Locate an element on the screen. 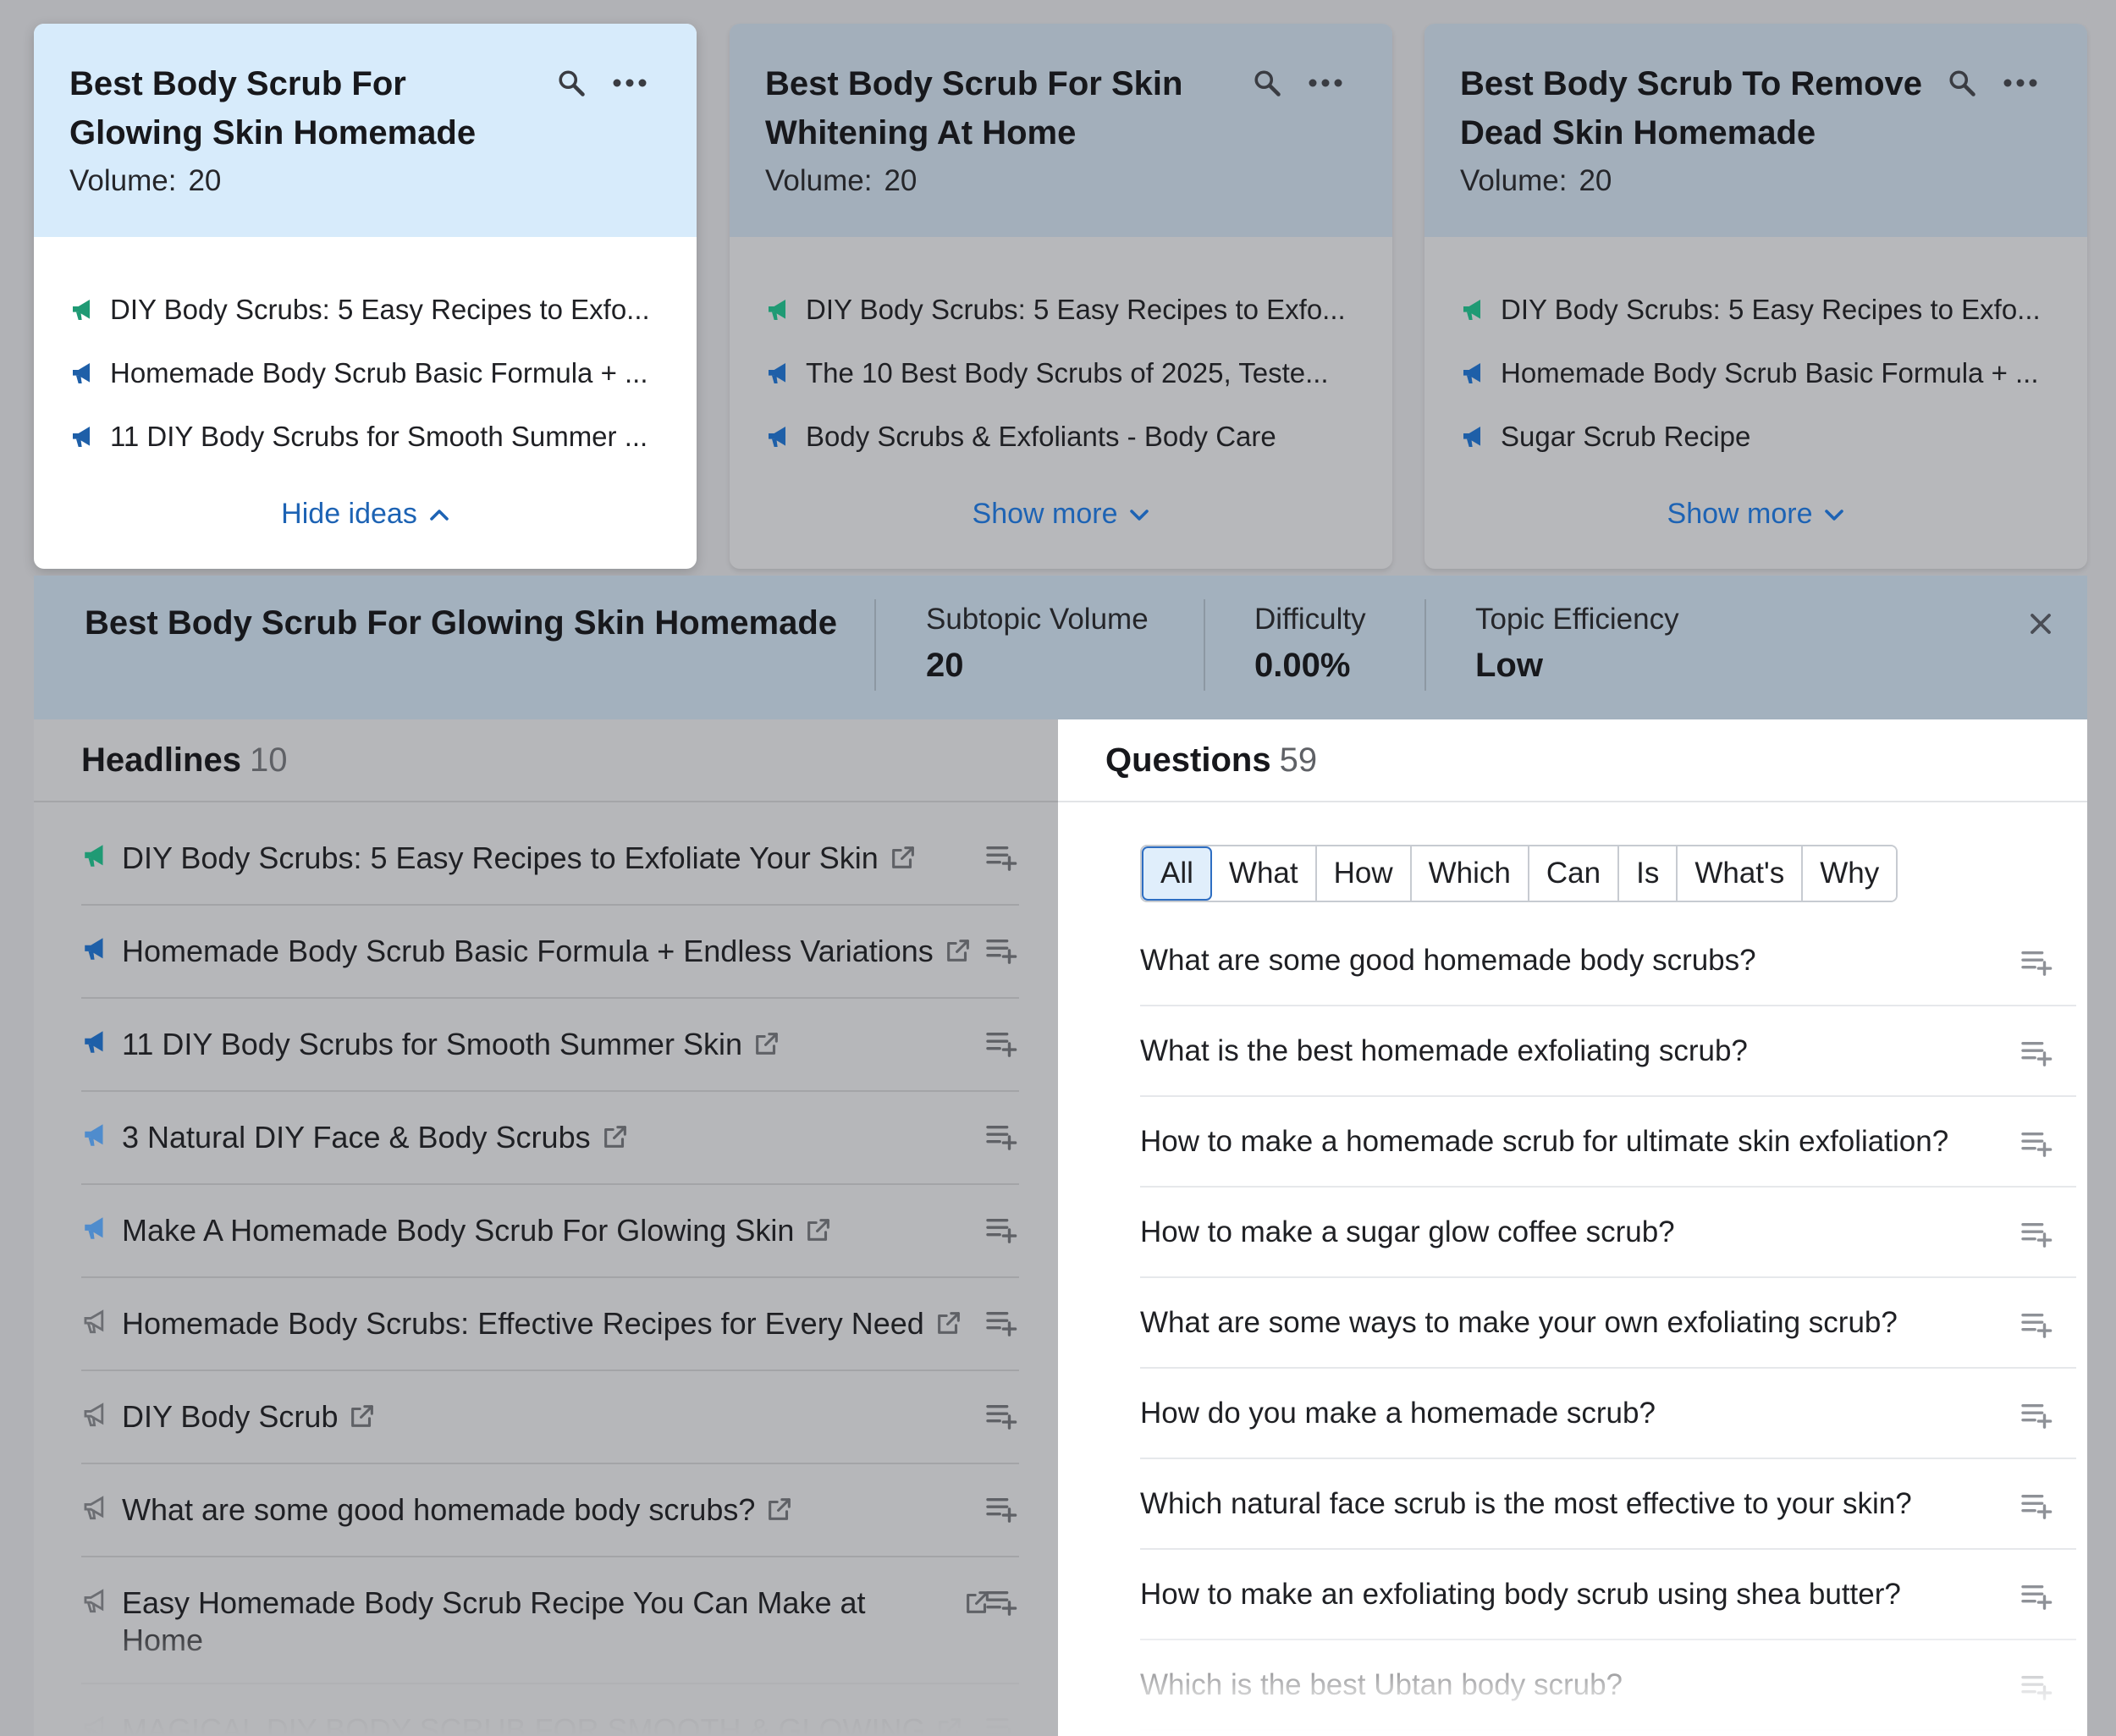  question-text: How to make a sugar glow coffee scrub? is located at coordinates (1407, 1231).